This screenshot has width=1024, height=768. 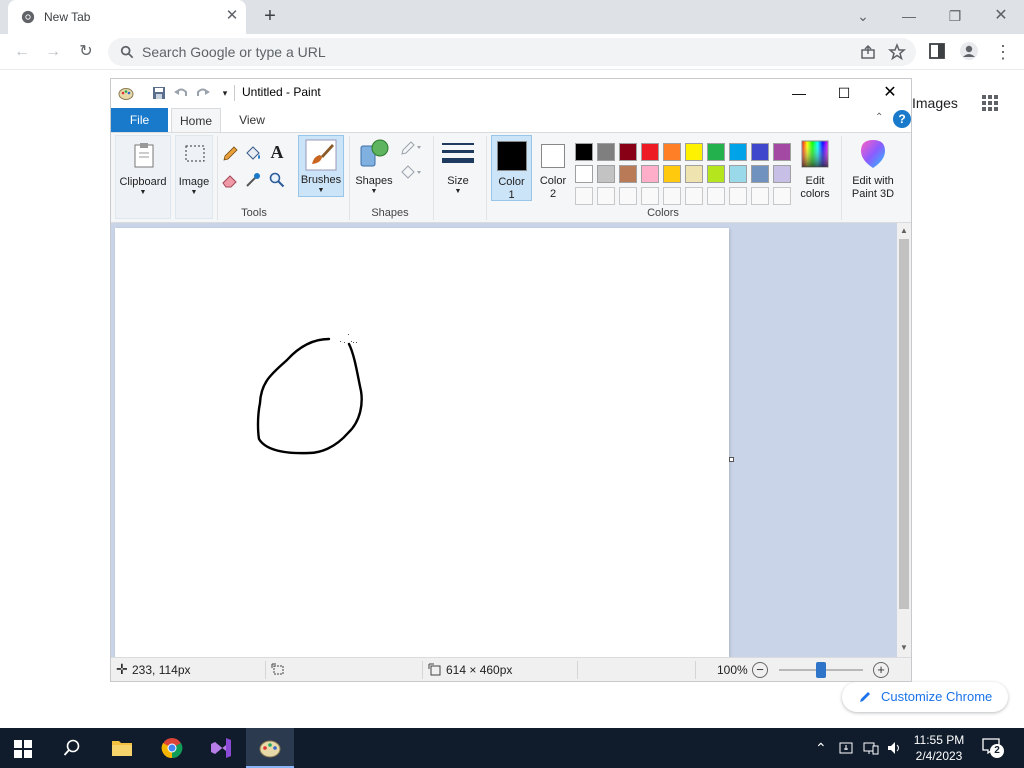 I want to click on brushes-button: Brushes ▼, so click(x=321, y=166).